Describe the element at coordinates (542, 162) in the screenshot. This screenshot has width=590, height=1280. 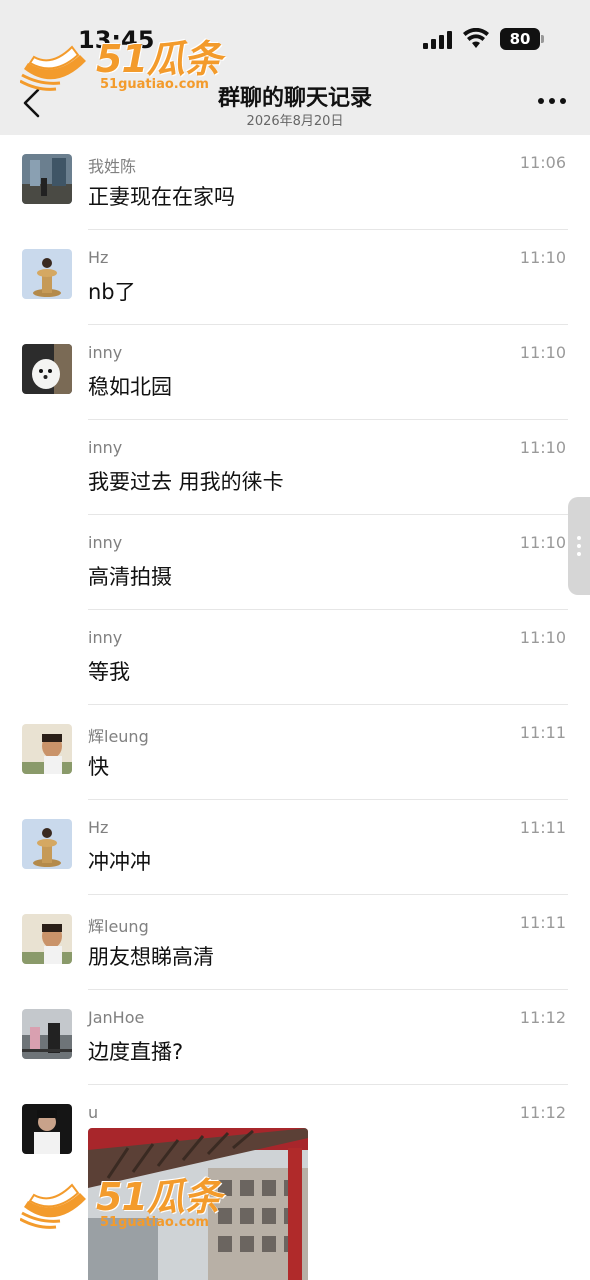
I see `message-time: 11:06` at that location.